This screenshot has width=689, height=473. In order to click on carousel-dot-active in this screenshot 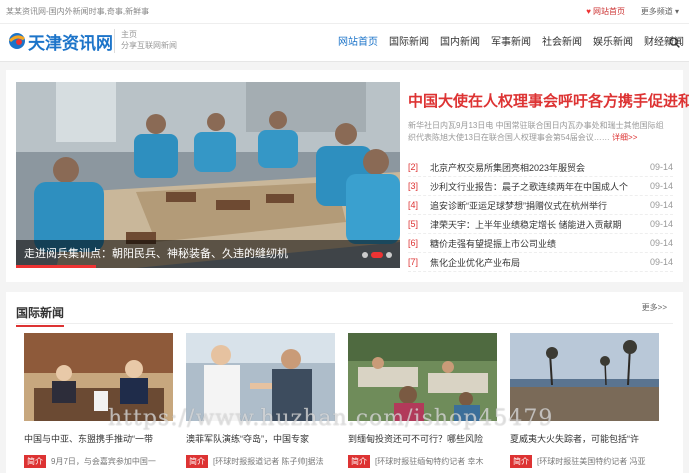, I will do `click(377, 255)`.